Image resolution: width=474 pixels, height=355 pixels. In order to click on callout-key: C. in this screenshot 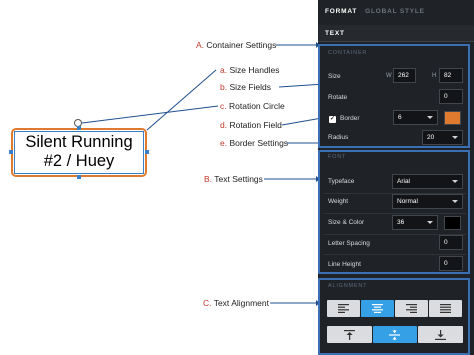, I will do `click(207, 303)`.